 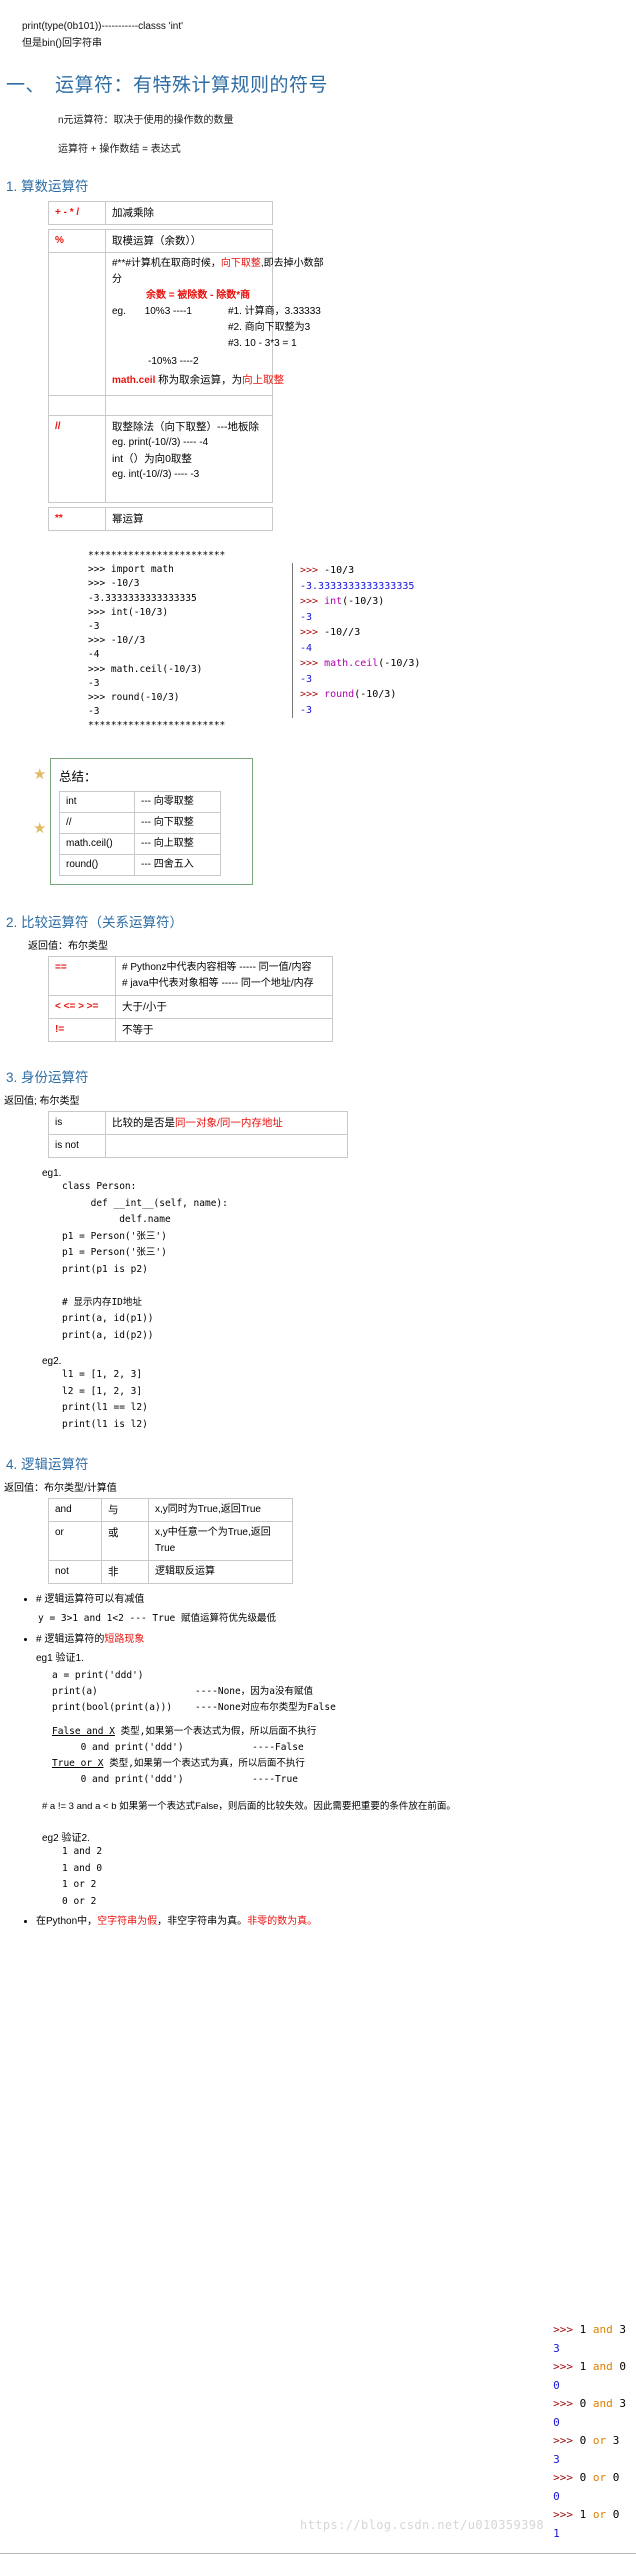 What do you see at coordinates (77, 1006) in the screenshot?
I see `symbol-relational: < <= > >=` at bounding box center [77, 1006].